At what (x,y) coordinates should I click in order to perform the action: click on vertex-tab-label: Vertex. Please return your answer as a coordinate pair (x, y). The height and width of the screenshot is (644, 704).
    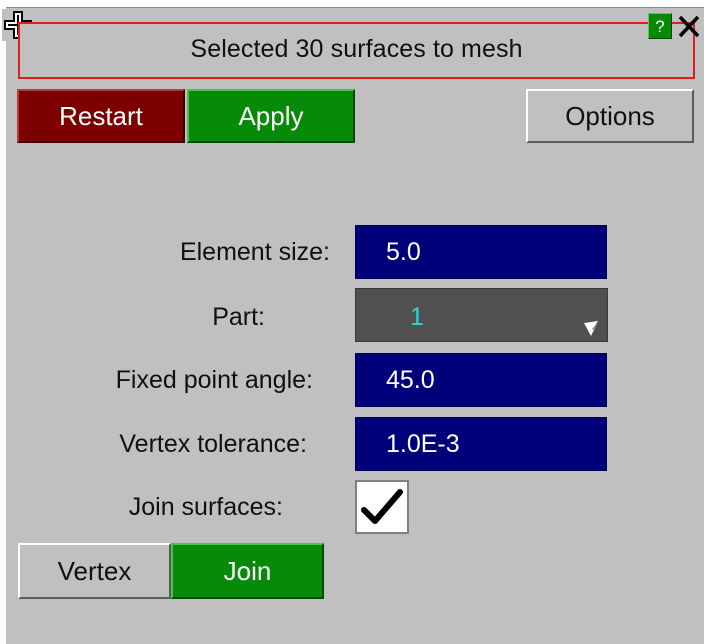
    Looking at the image, I should click on (94, 571).